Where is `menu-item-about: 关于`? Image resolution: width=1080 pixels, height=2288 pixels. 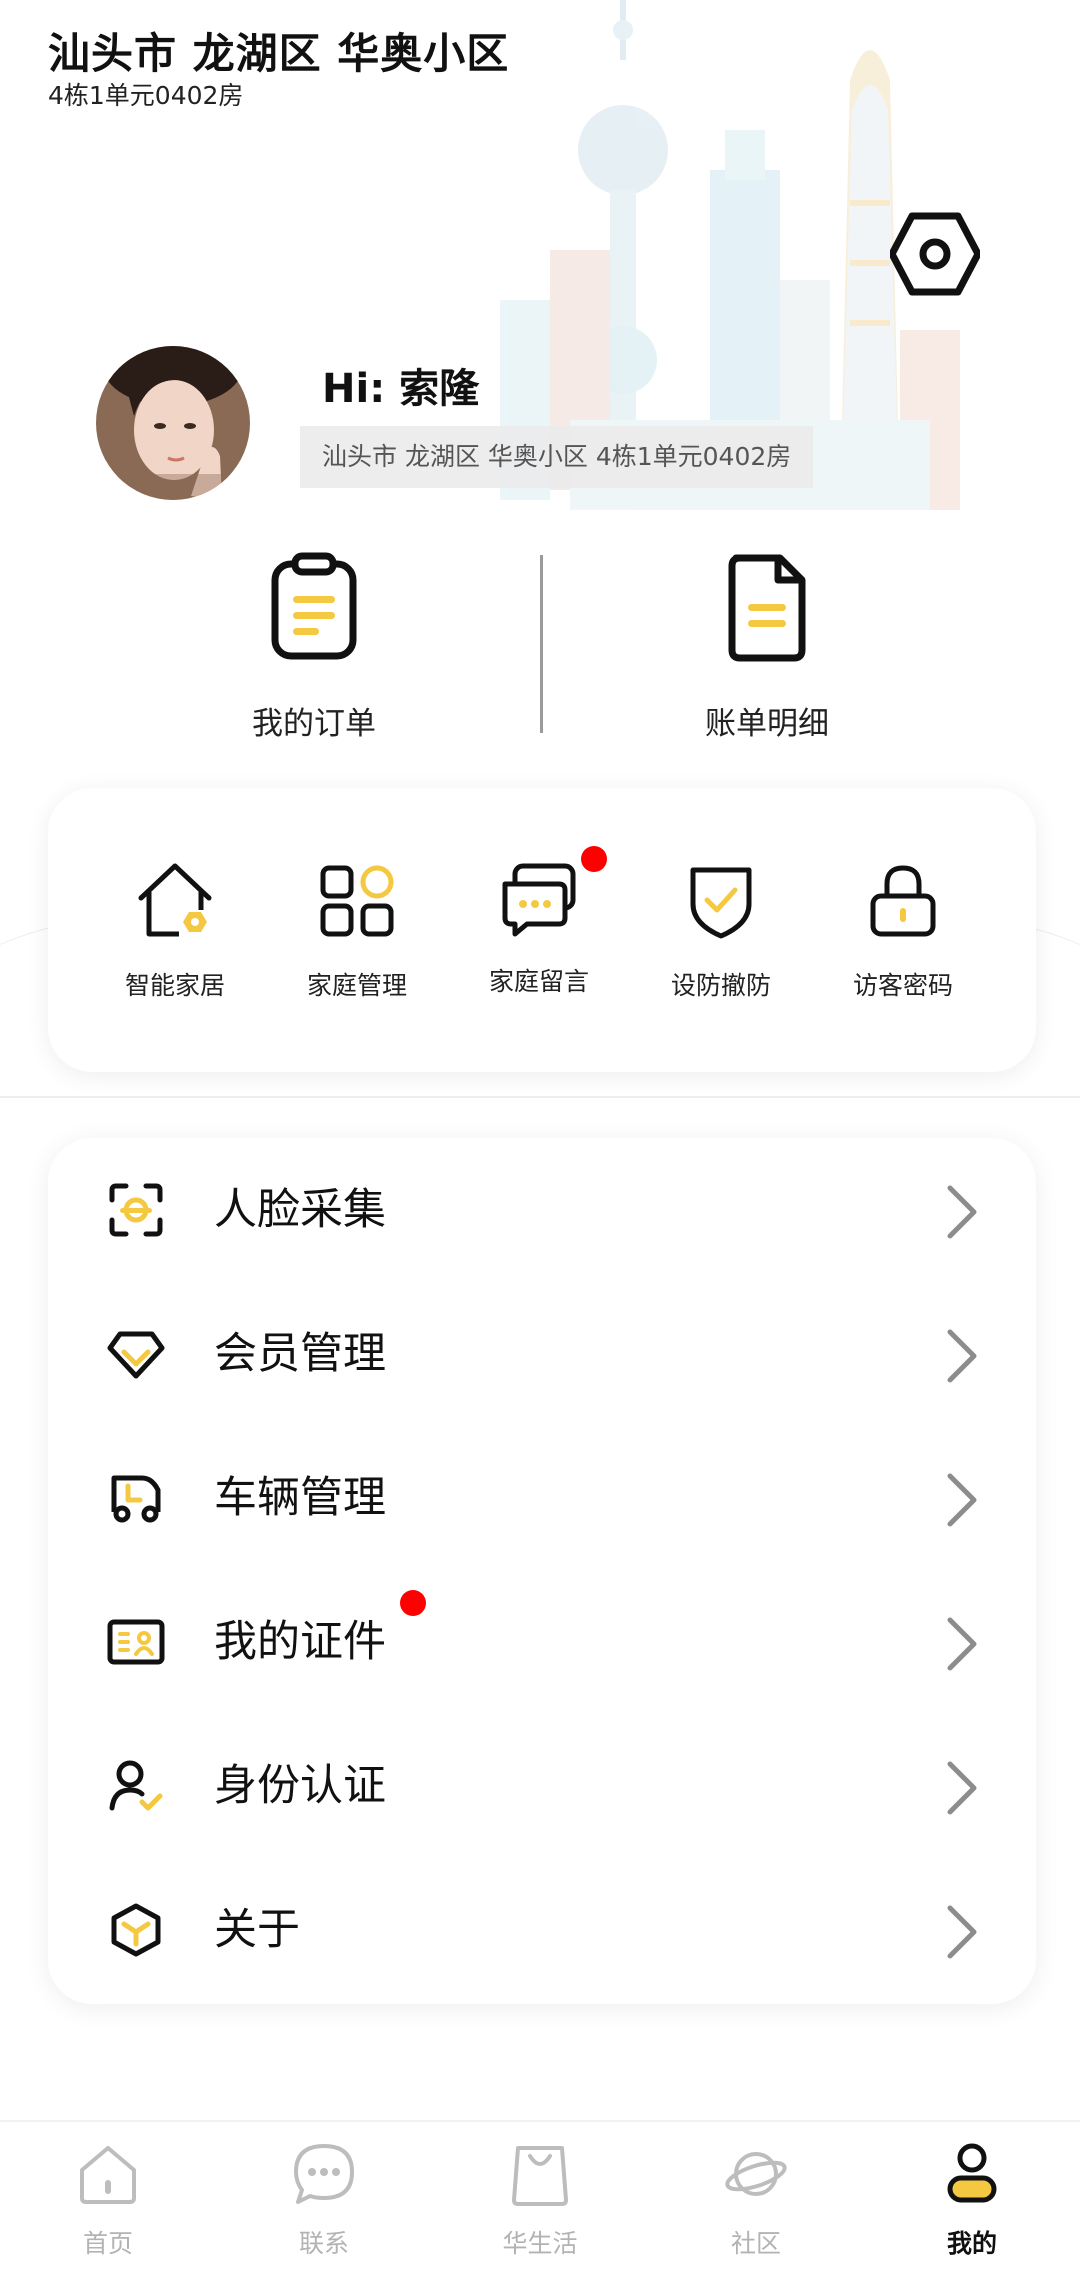
menu-item-about: 关于 is located at coordinates (542, 1930).